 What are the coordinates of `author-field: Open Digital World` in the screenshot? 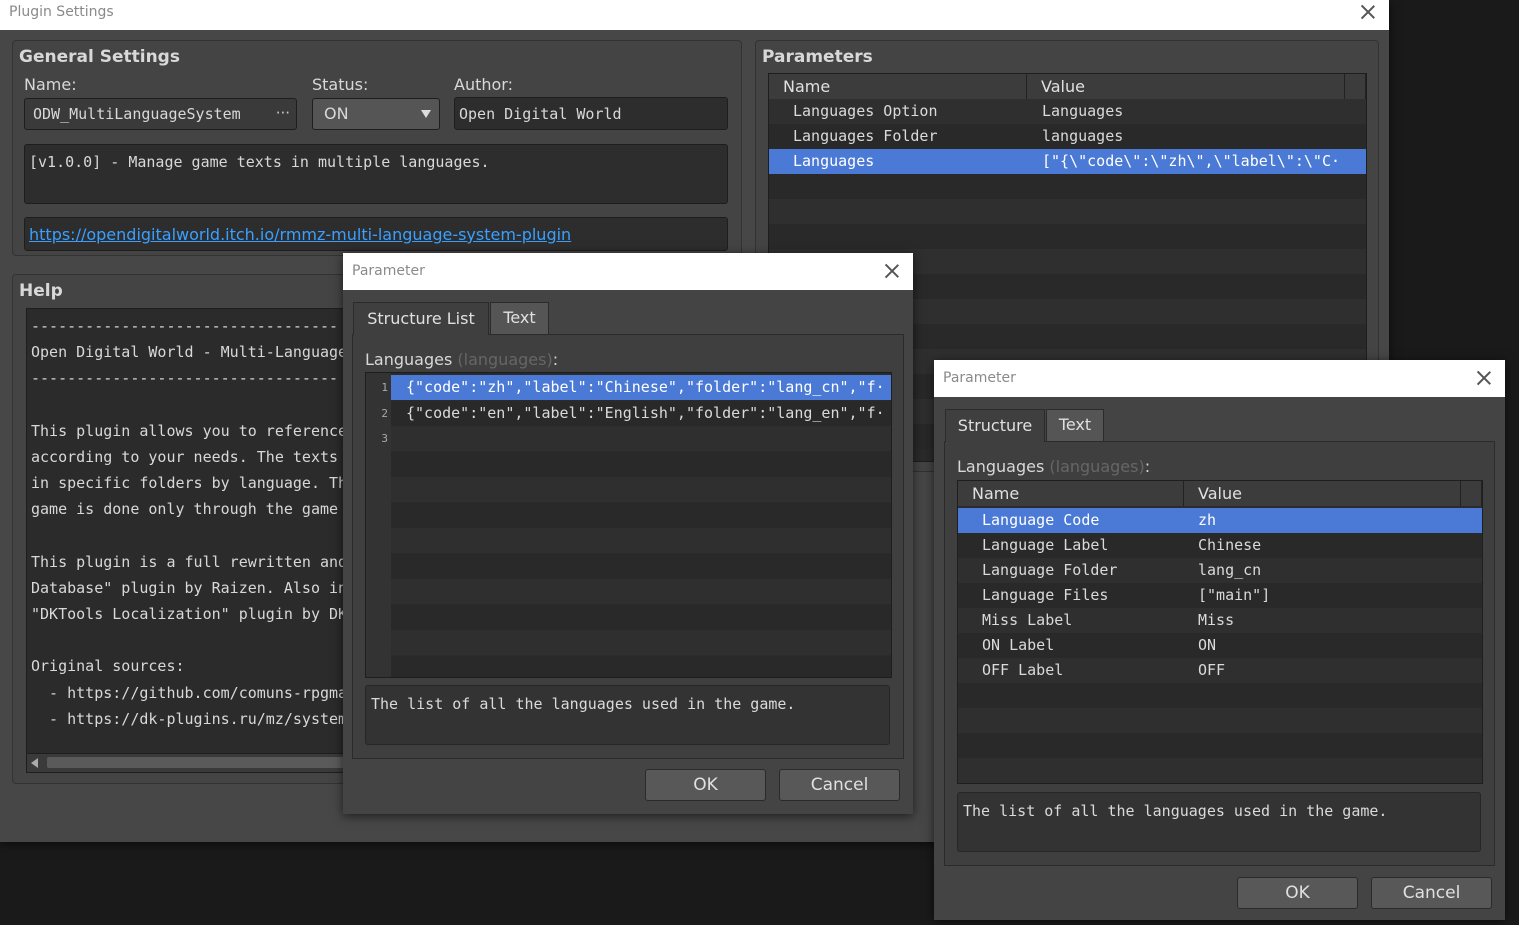 It's located at (591, 113).